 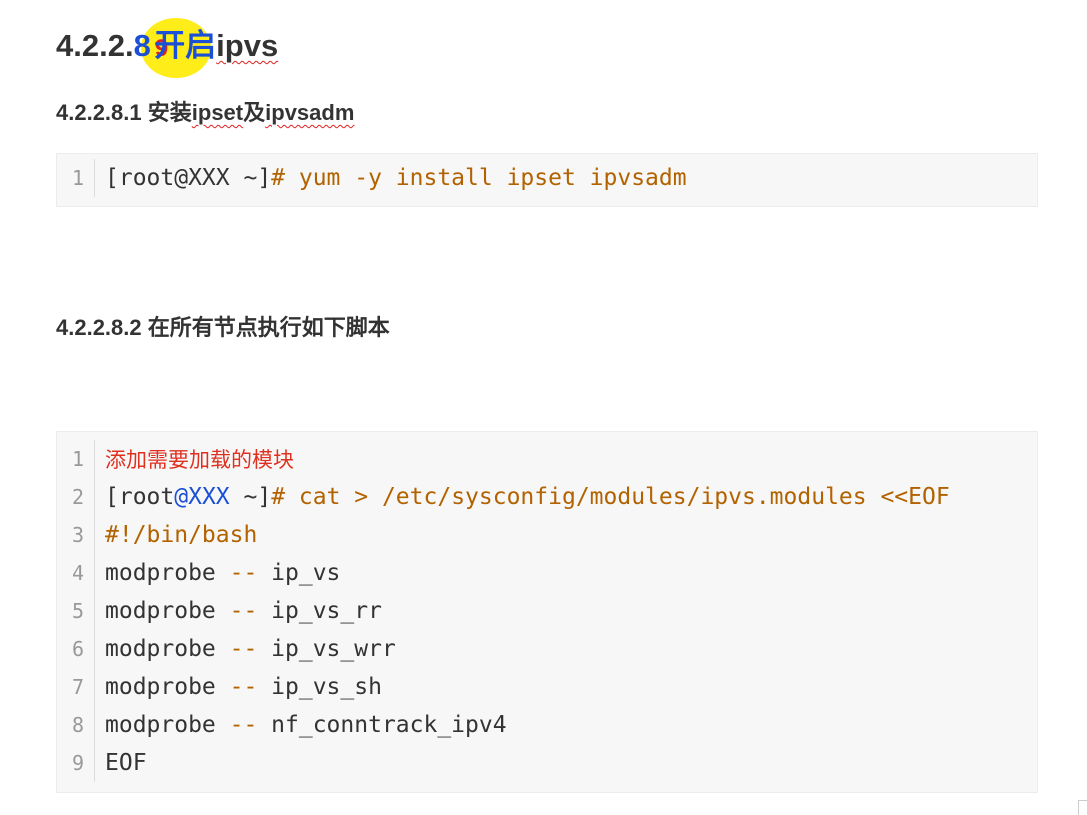 What do you see at coordinates (76, 649) in the screenshot?
I see `line-number: 6` at bounding box center [76, 649].